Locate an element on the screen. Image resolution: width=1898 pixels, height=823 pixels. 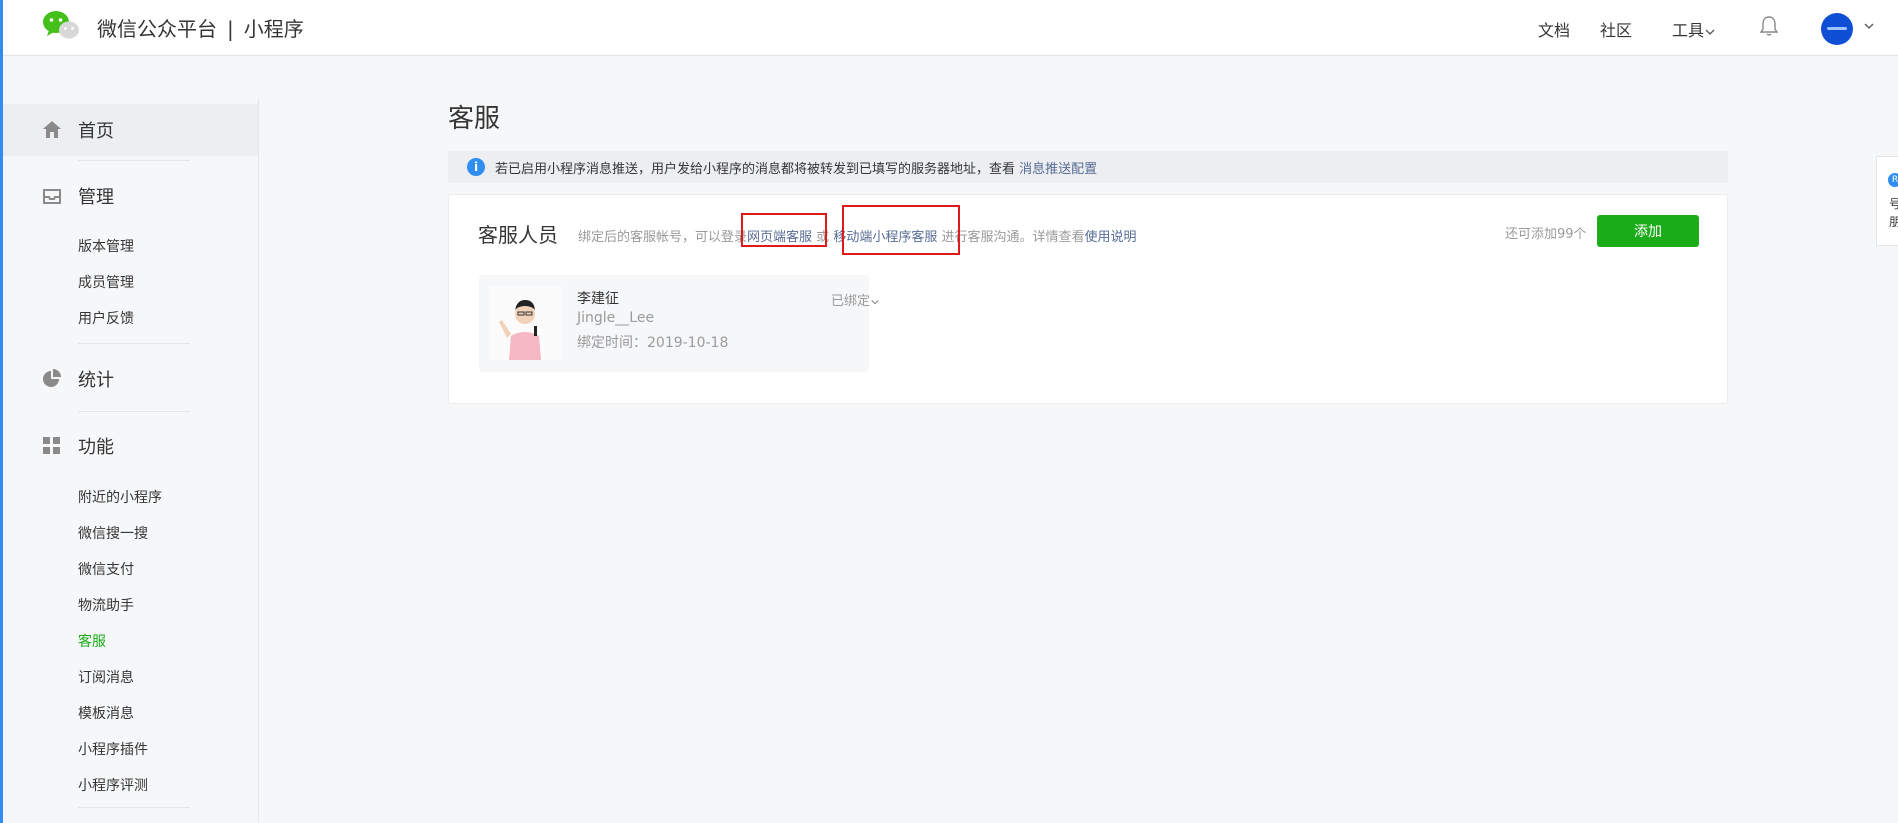
sidebar-stats-label: 统计 is located at coordinates (96, 380).